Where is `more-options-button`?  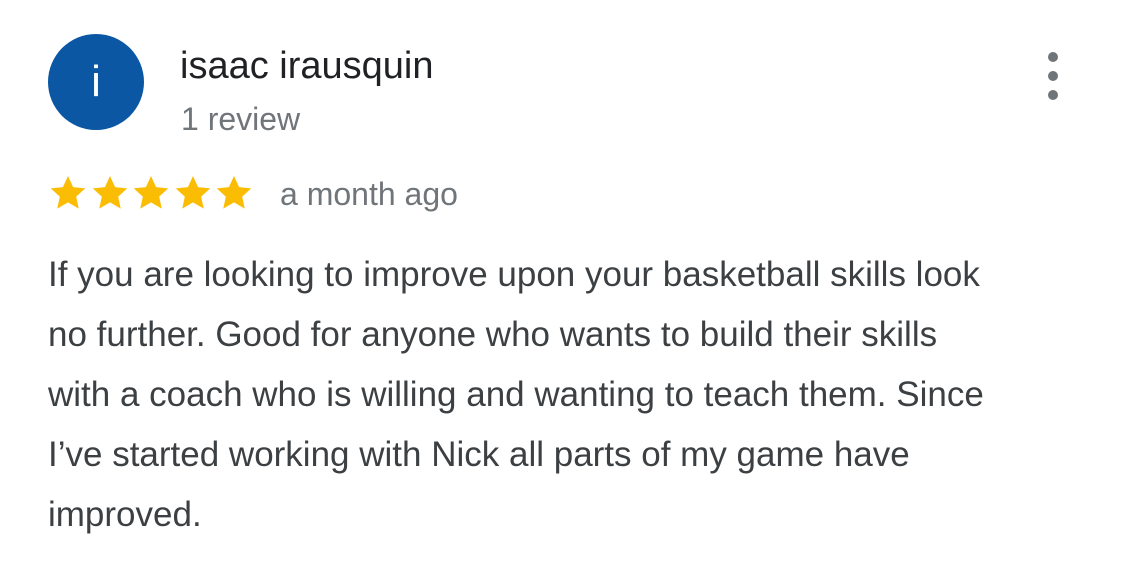 more-options-button is located at coordinates (1053, 76).